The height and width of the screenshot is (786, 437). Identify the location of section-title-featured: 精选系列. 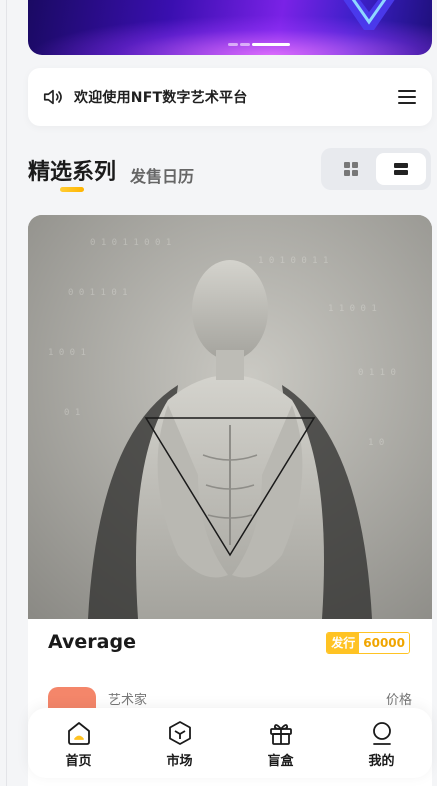
(72, 170).